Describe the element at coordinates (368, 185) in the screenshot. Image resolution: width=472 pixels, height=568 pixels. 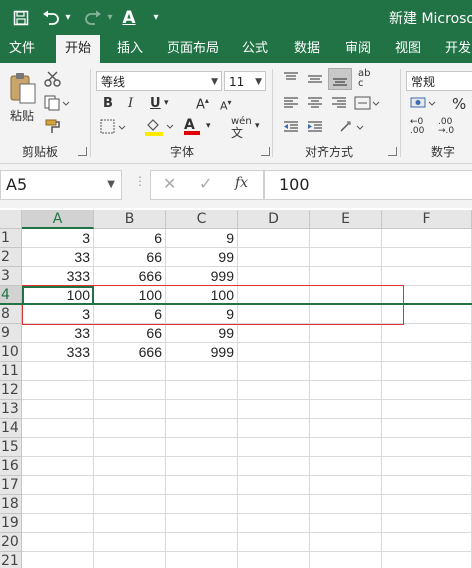
I see `formula-input: 100` at that location.